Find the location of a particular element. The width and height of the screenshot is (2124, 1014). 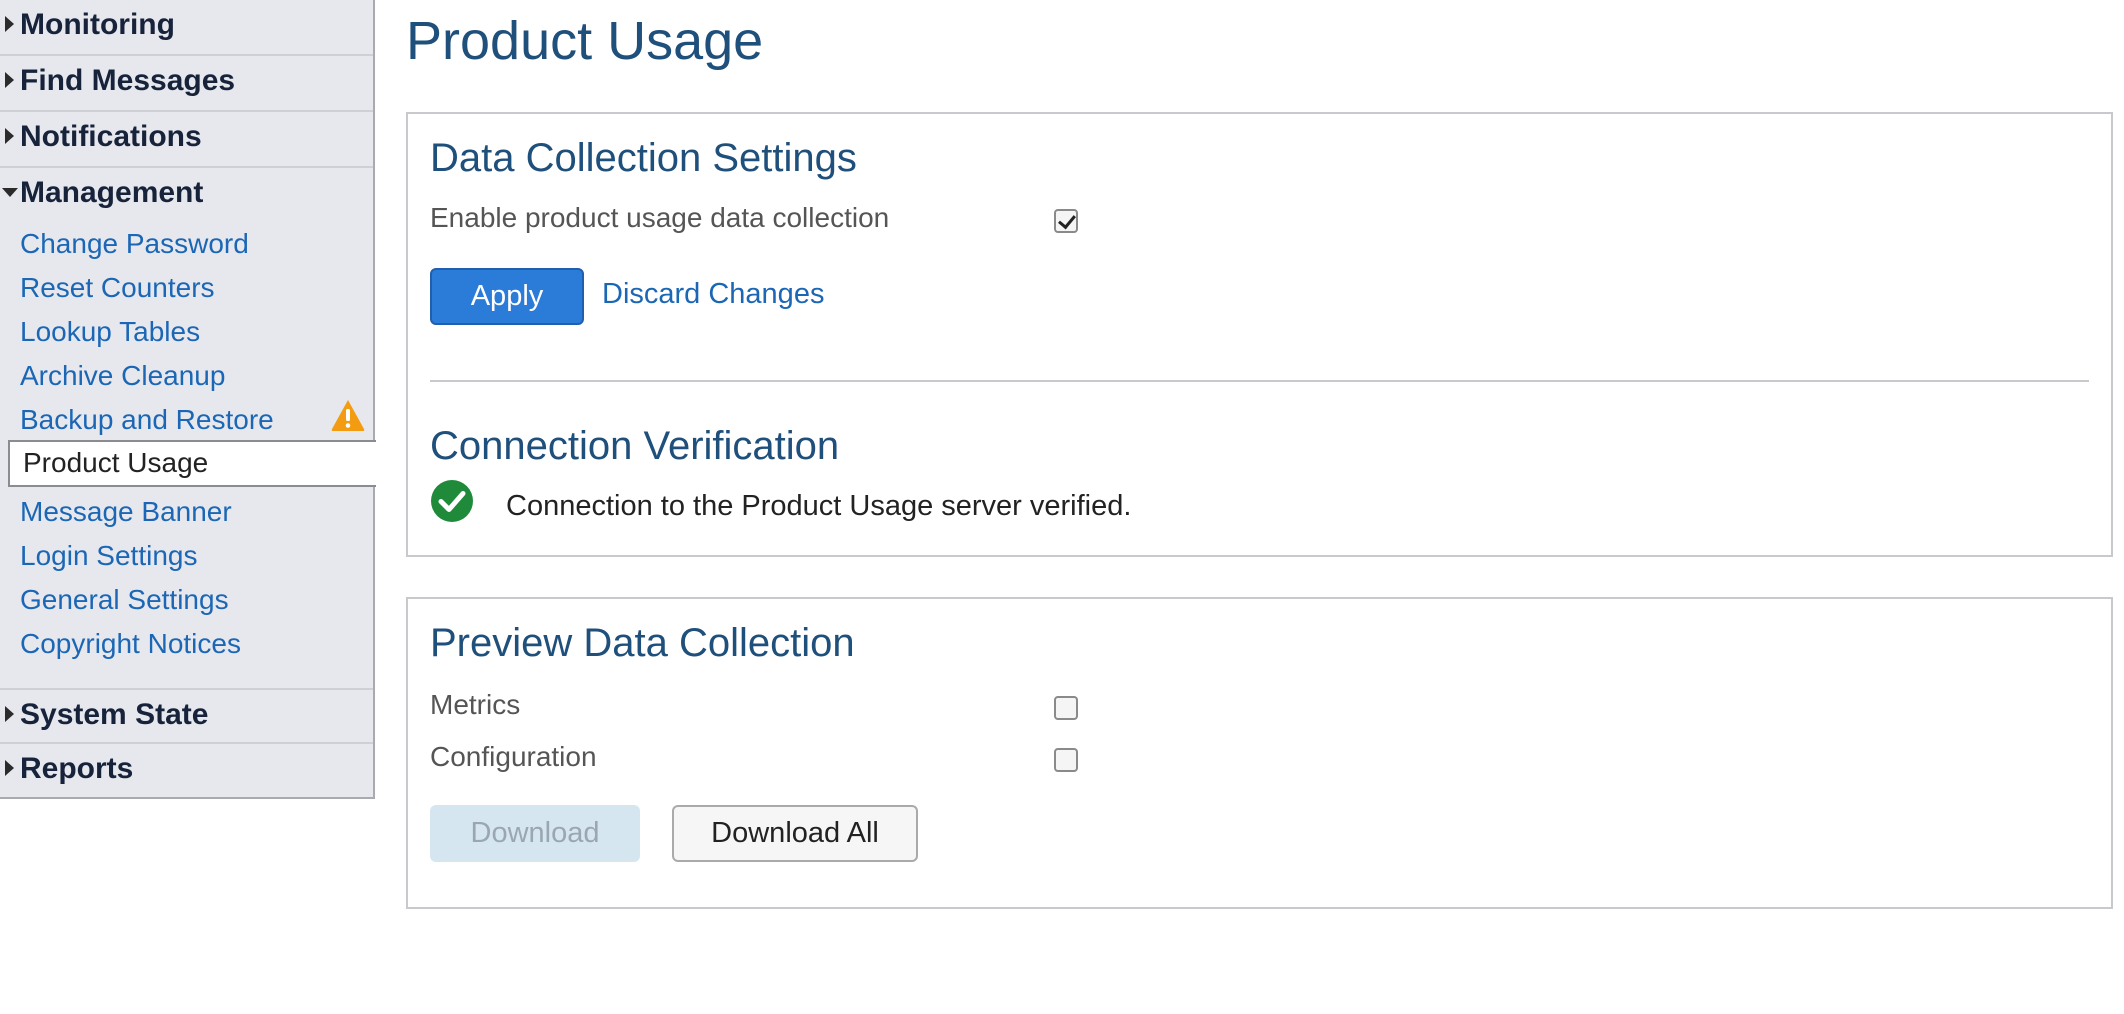

page-title: Product Usage is located at coordinates (585, 41).